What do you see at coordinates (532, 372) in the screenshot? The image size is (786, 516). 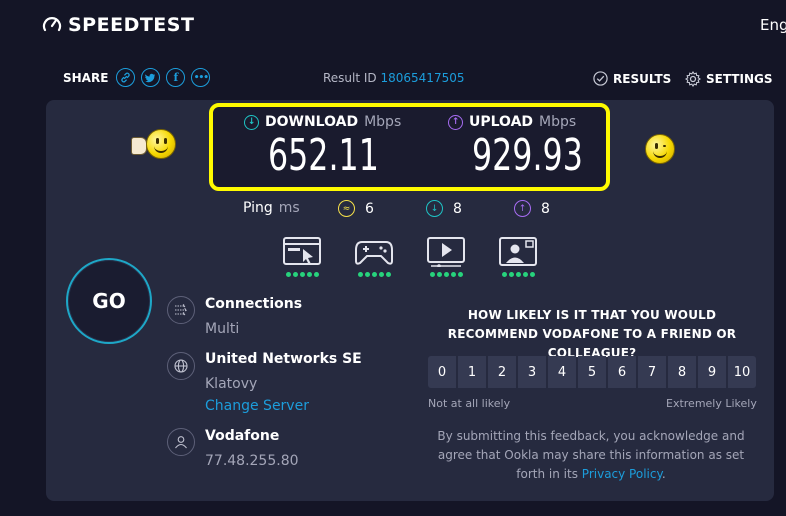 I see `rating-option: 3` at bounding box center [532, 372].